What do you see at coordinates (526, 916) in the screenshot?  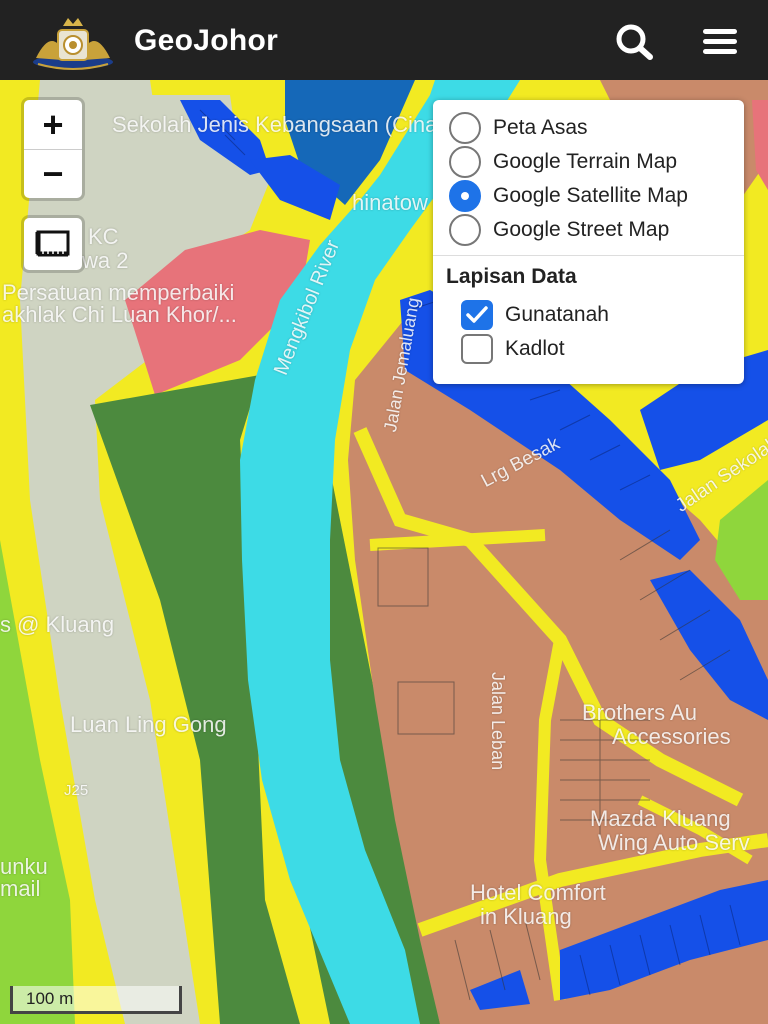 I see `map-label-in-kluang: in Kluang` at bounding box center [526, 916].